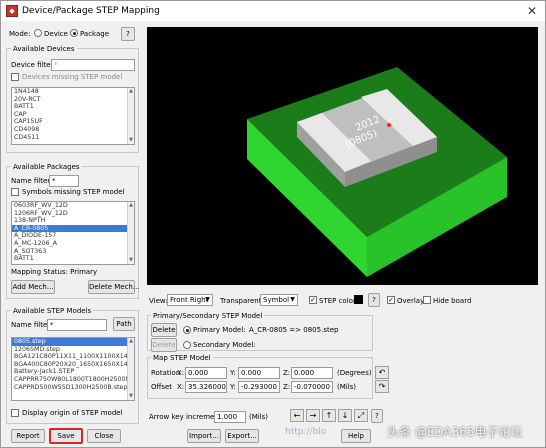 The width and height of the screenshot is (546, 448). What do you see at coordinates (73, 130) in the screenshot?
I see `device-list-item: CD4098` at bounding box center [73, 130].